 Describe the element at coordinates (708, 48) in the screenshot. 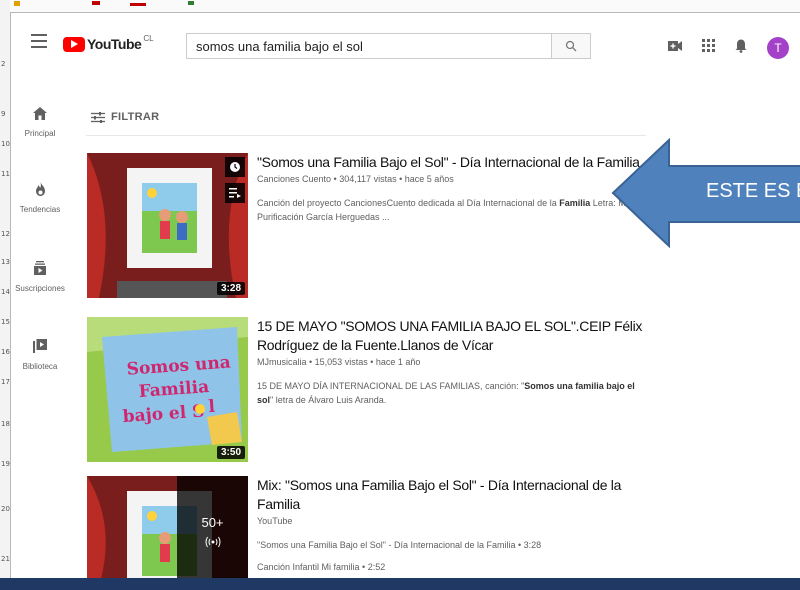

I see `apps-grid-icon` at that location.